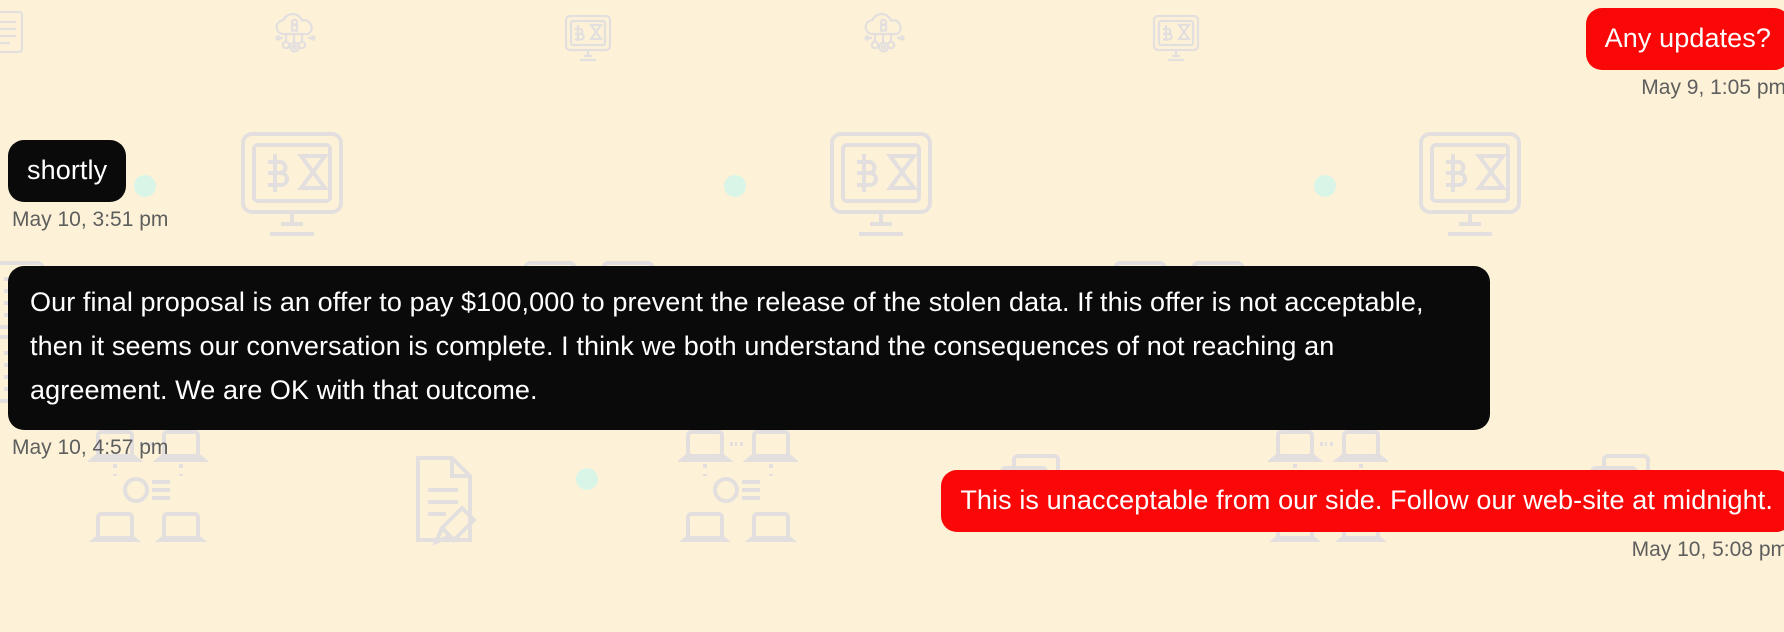 The height and width of the screenshot is (632, 1784). I want to click on message-timestamp: May 10, 5:08 pm, so click(1707, 549).